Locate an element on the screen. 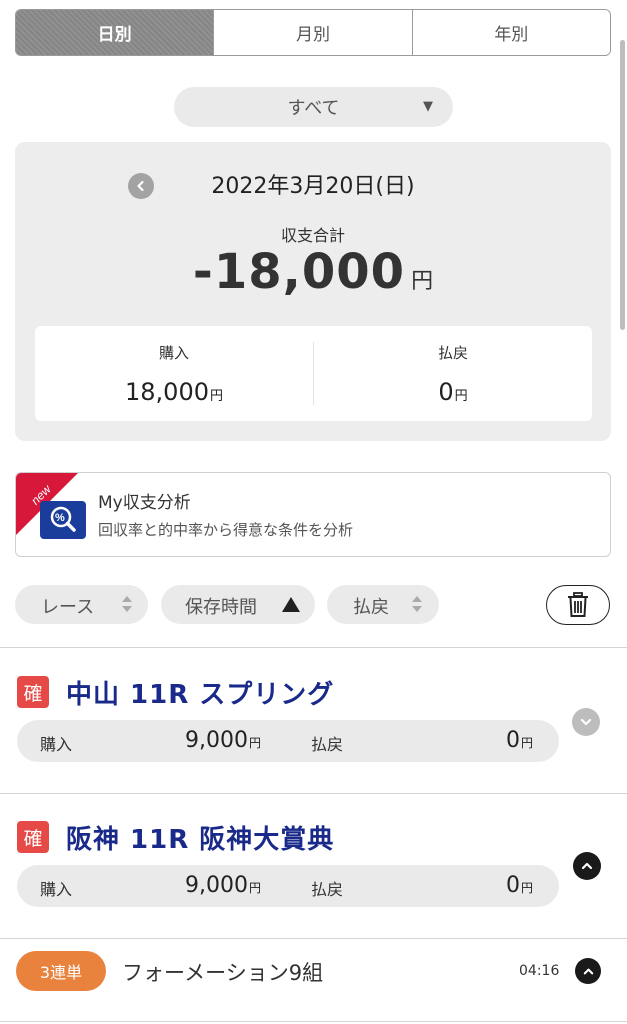 The width and height of the screenshot is (627, 1024). collapse-toggle-button is located at coordinates (587, 866).